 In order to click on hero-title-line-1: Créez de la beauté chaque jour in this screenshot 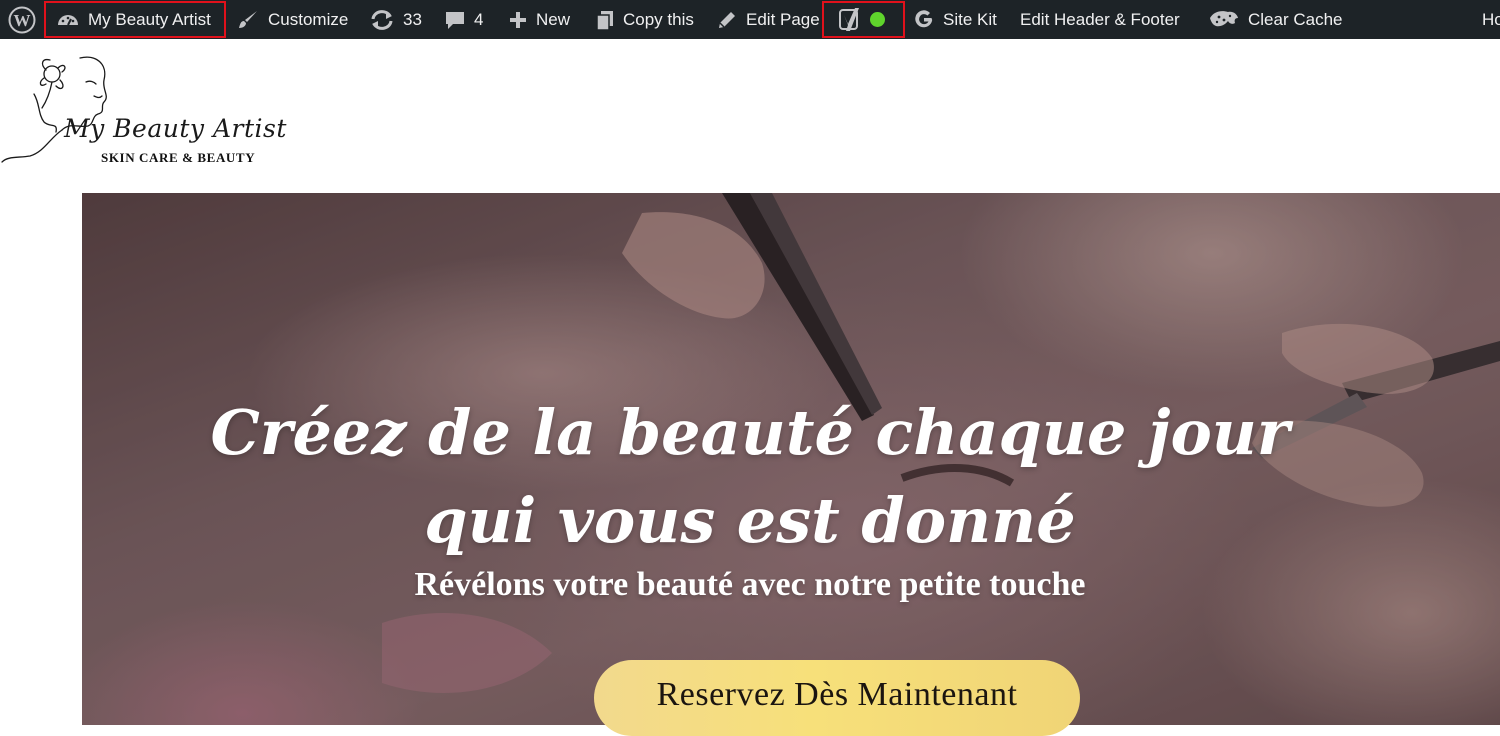, I will do `click(750, 432)`.